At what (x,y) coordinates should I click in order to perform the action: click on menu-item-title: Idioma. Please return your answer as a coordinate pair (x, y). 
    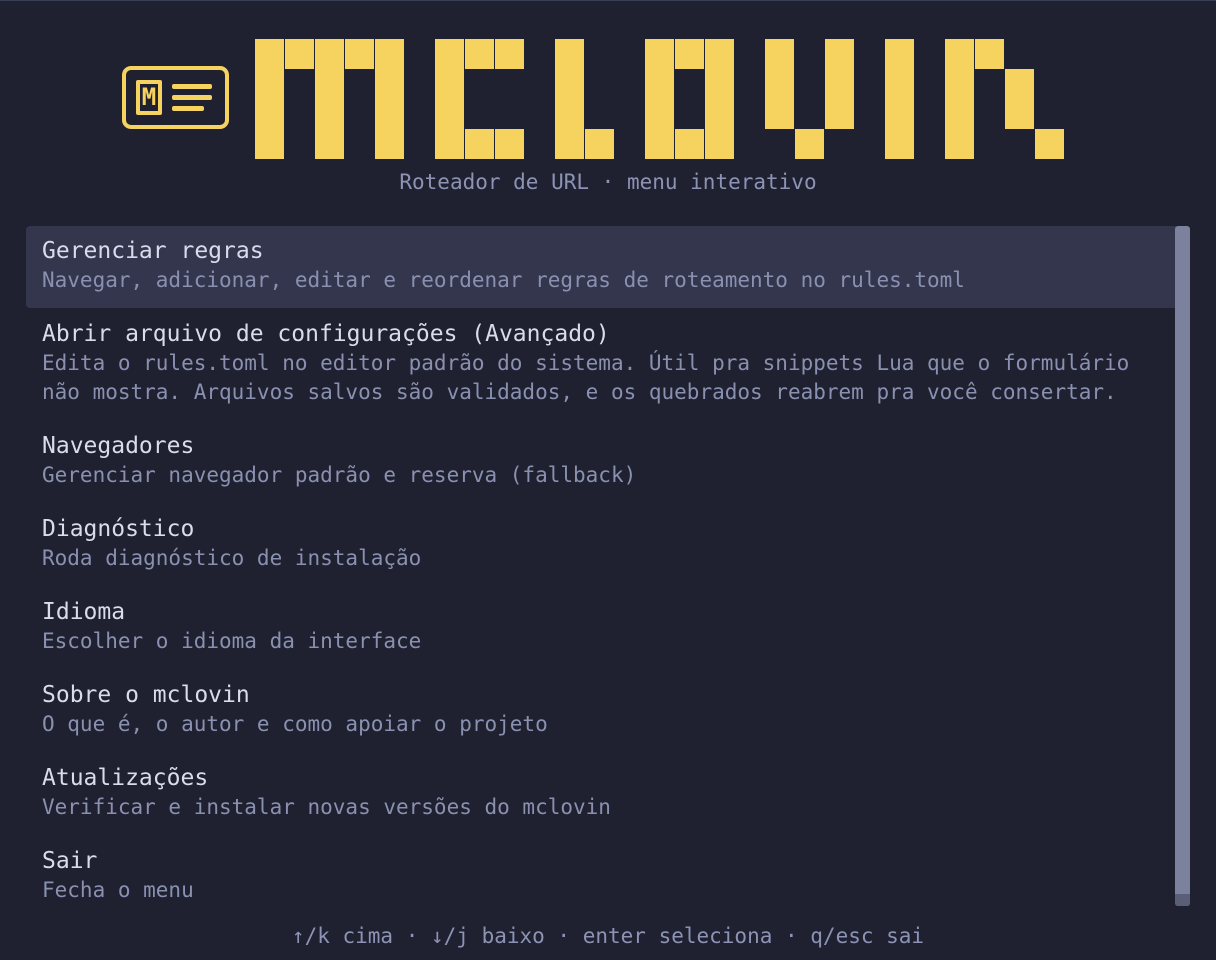
    Looking at the image, I should click on (84, 612).